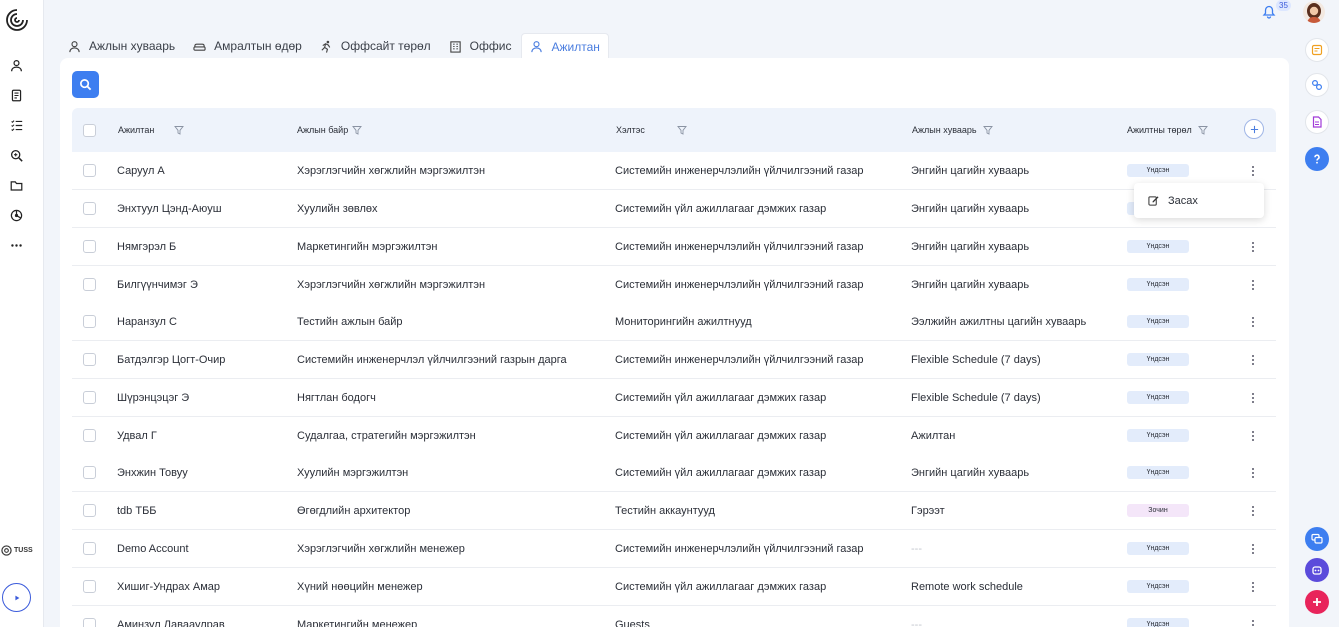  Describe the element at coordinates (141, 170) in the screenshot. I see `employee-name: Саруул А` at that location.